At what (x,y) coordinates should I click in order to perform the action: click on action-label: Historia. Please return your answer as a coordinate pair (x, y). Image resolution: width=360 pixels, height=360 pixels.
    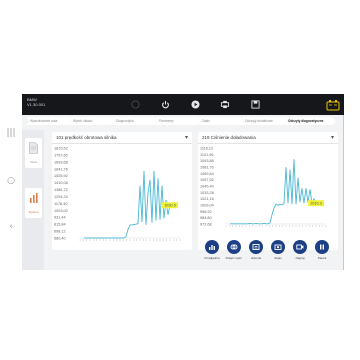
    Looking at the image, I should click on (256, 258).